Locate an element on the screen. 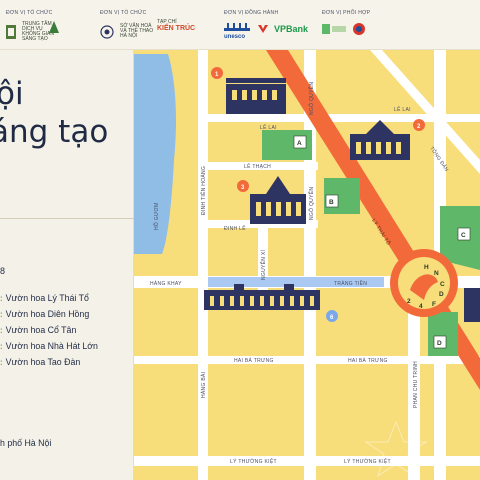 This screenshot has width=480, height=480. street-label: ĐINH TIÊN HOÀNG is located at coordinates (203, 190).